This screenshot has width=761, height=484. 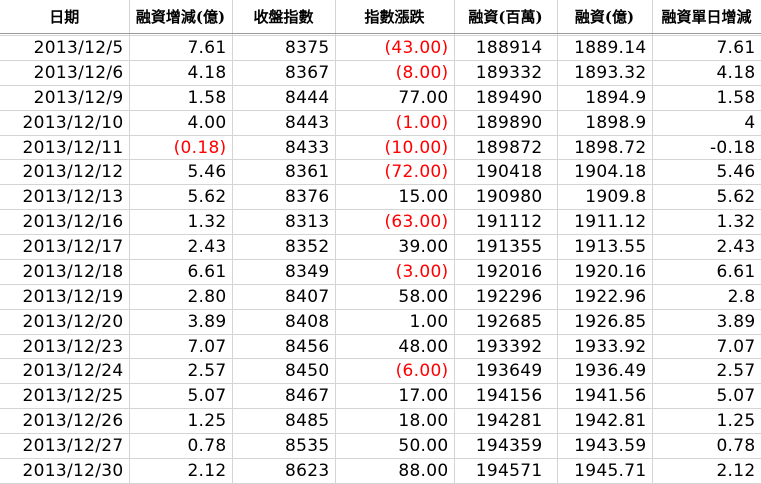 I want to click on cell-close-index: 8367, so click(x=284, y=73).